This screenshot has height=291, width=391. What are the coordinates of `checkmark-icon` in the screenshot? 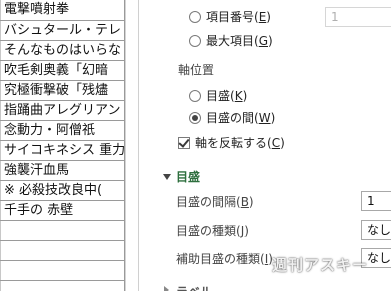 It's located at (184, 142).